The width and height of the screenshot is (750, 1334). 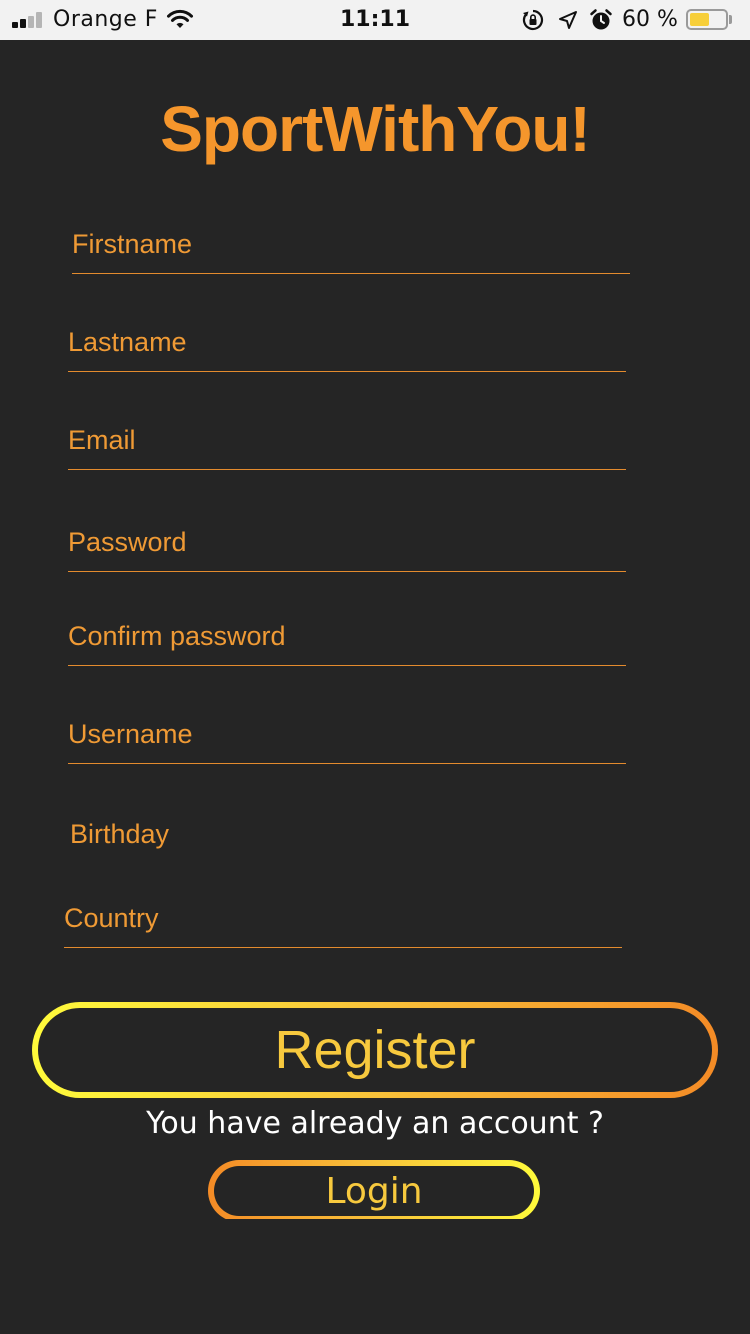 What do you see at coordinates (601, 19) in the screenshot?
I see `alarm-icon` at bounding box center [601, 19].